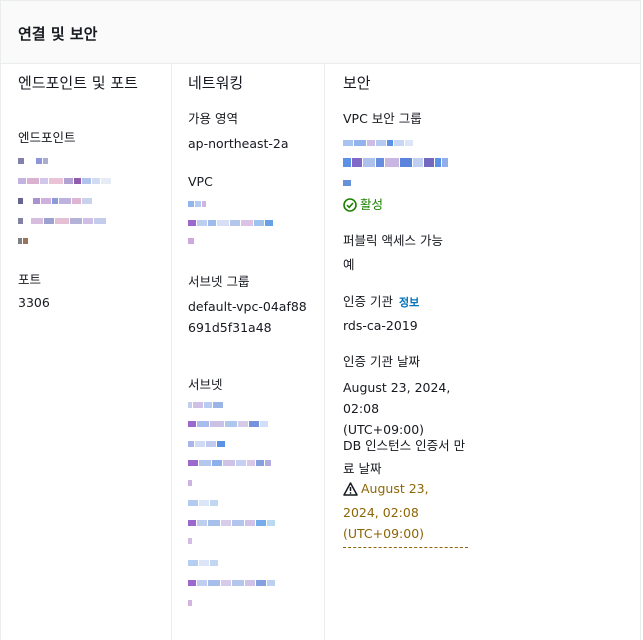  I want to click on networking-section-title: 네트워킹, so click(216, 83).